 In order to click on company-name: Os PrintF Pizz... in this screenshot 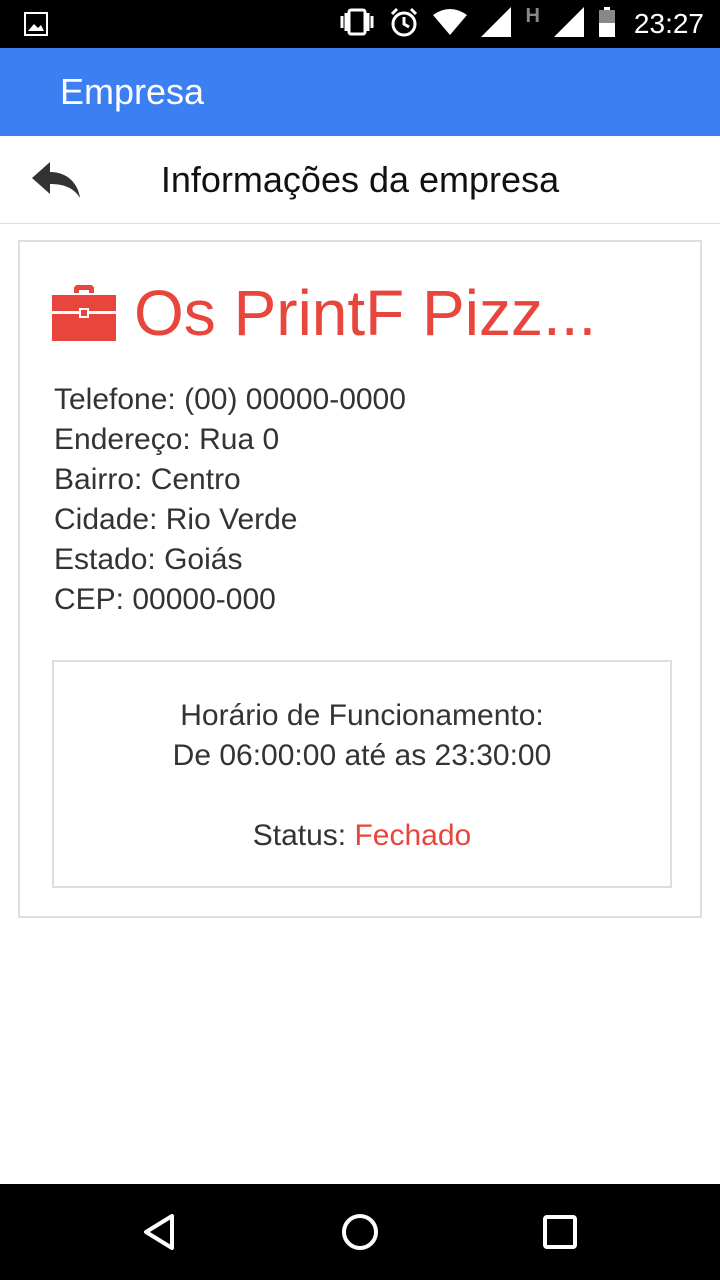, I will do `click(365, 313)`.